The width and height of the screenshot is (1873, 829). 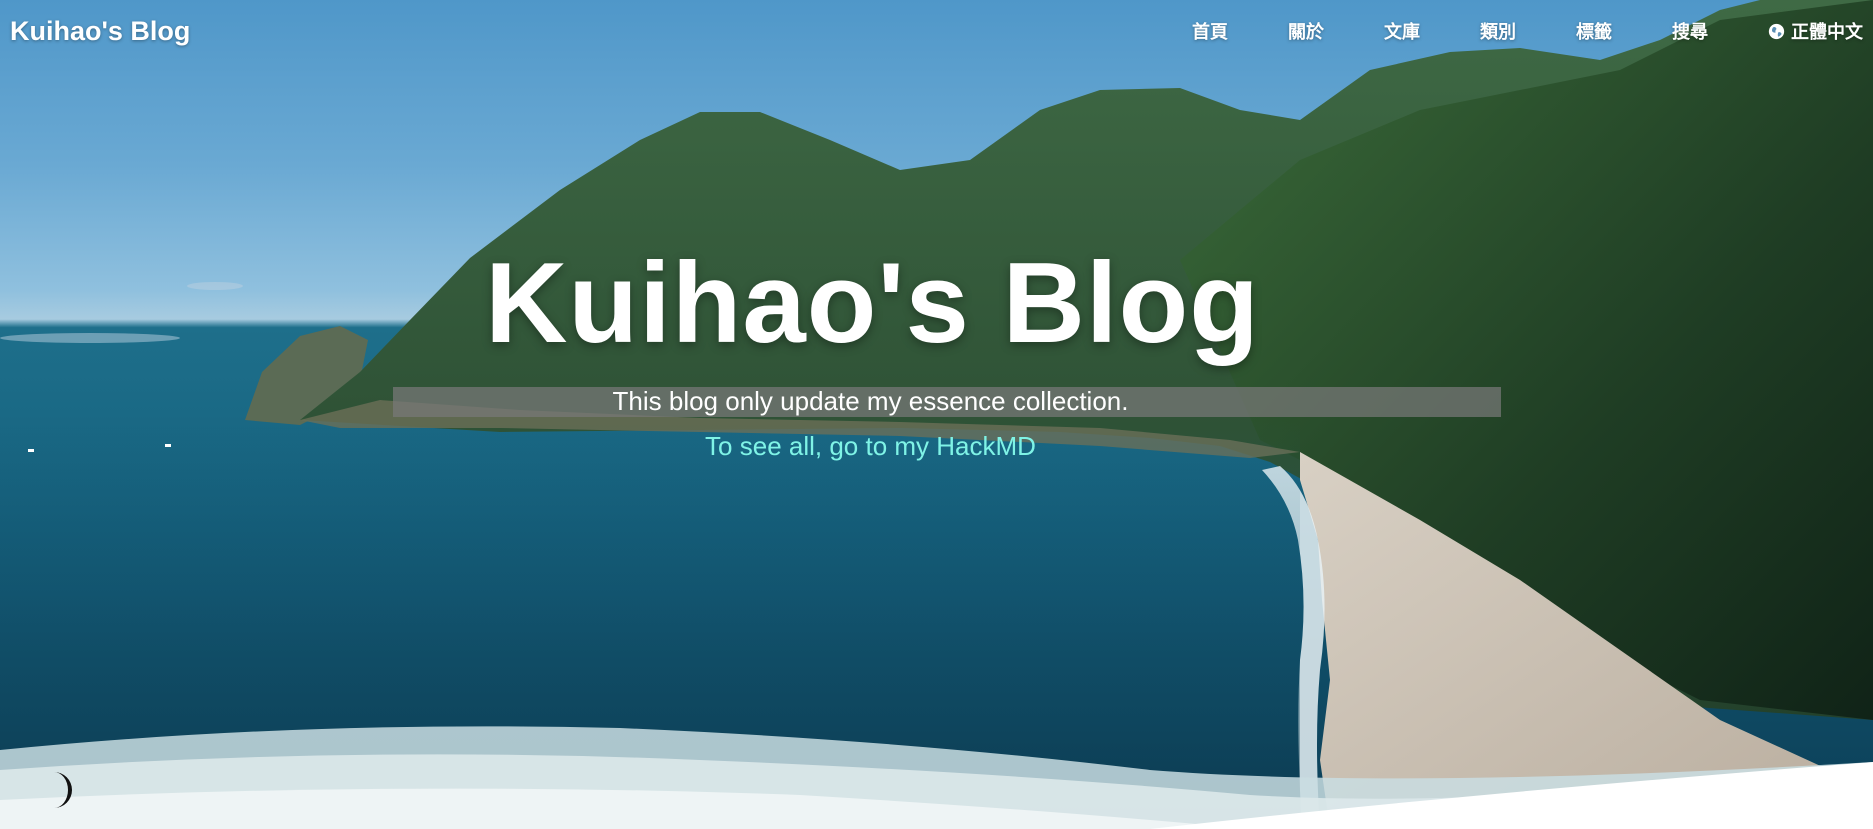 I want to click on language-label: 正體中文, so click(x=1827, y=32).